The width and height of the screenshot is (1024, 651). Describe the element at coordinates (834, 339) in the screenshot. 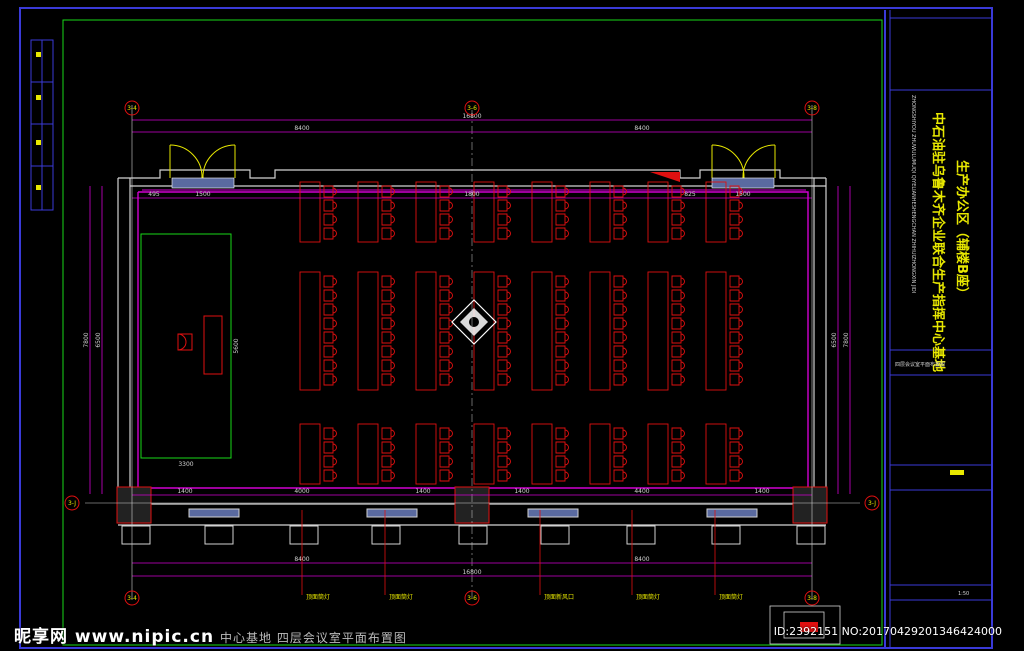

I see `dim-height-inner-right: 6500` at that location.